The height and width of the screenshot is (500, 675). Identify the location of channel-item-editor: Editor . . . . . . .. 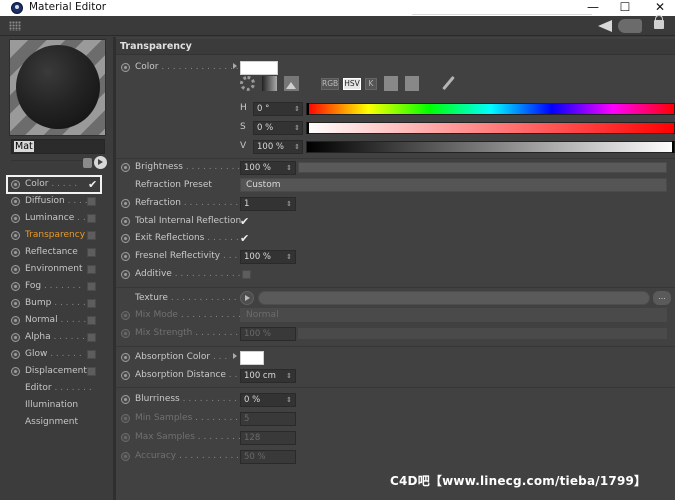
(56, 388).